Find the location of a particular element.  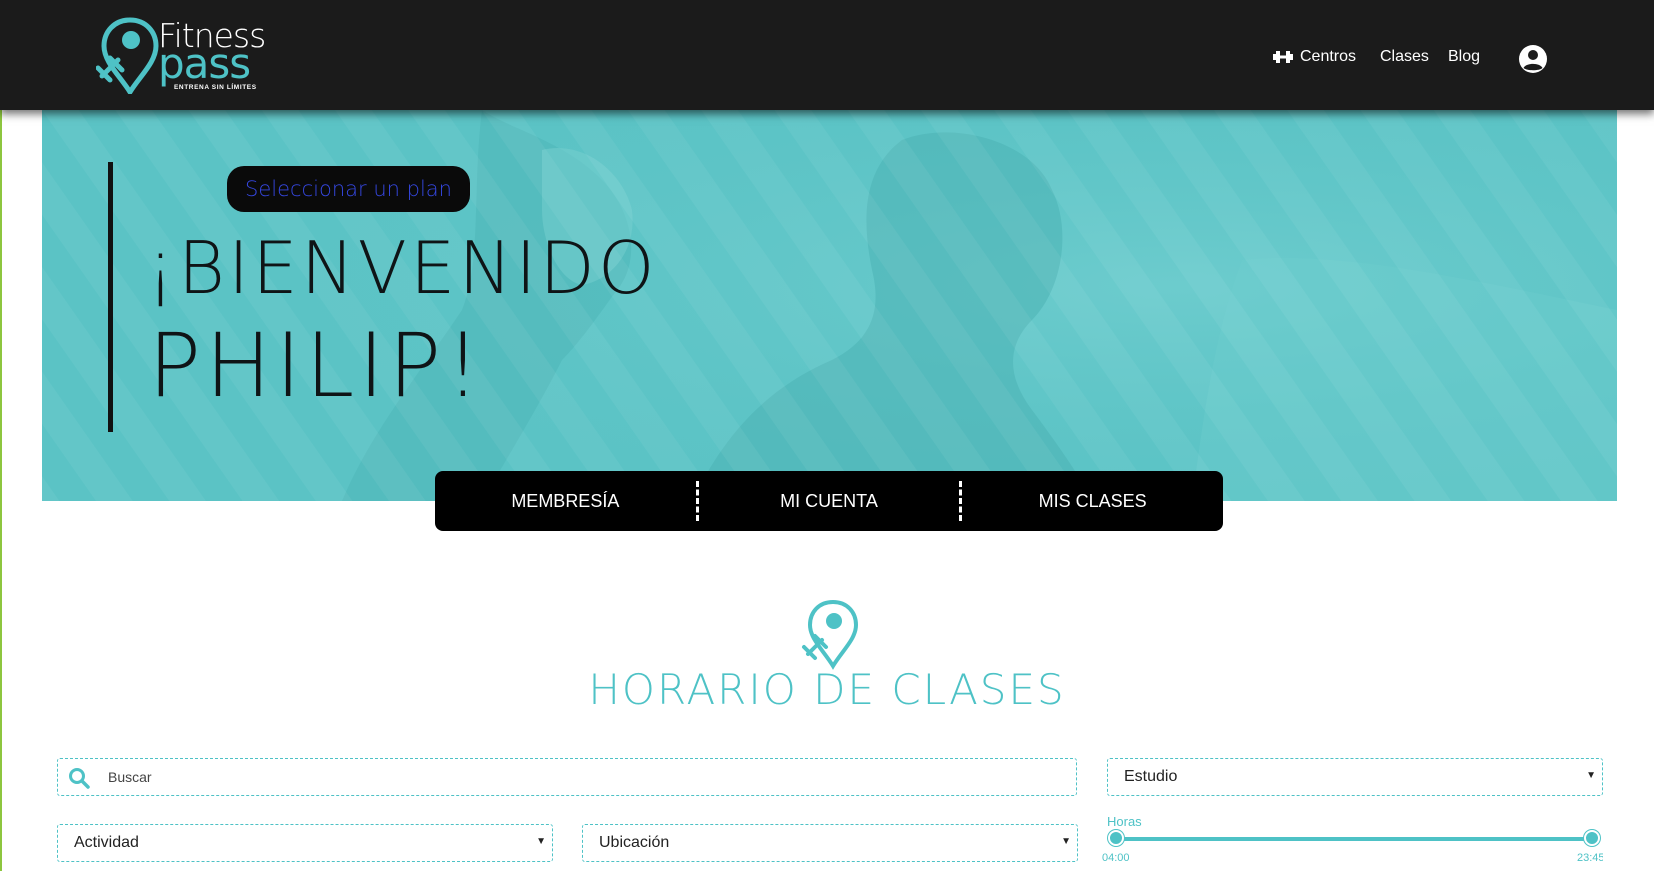

account-tab-bar: MEMBRESÍA MI CUENTA MIS CLASES is located at coordinates (829, 501).